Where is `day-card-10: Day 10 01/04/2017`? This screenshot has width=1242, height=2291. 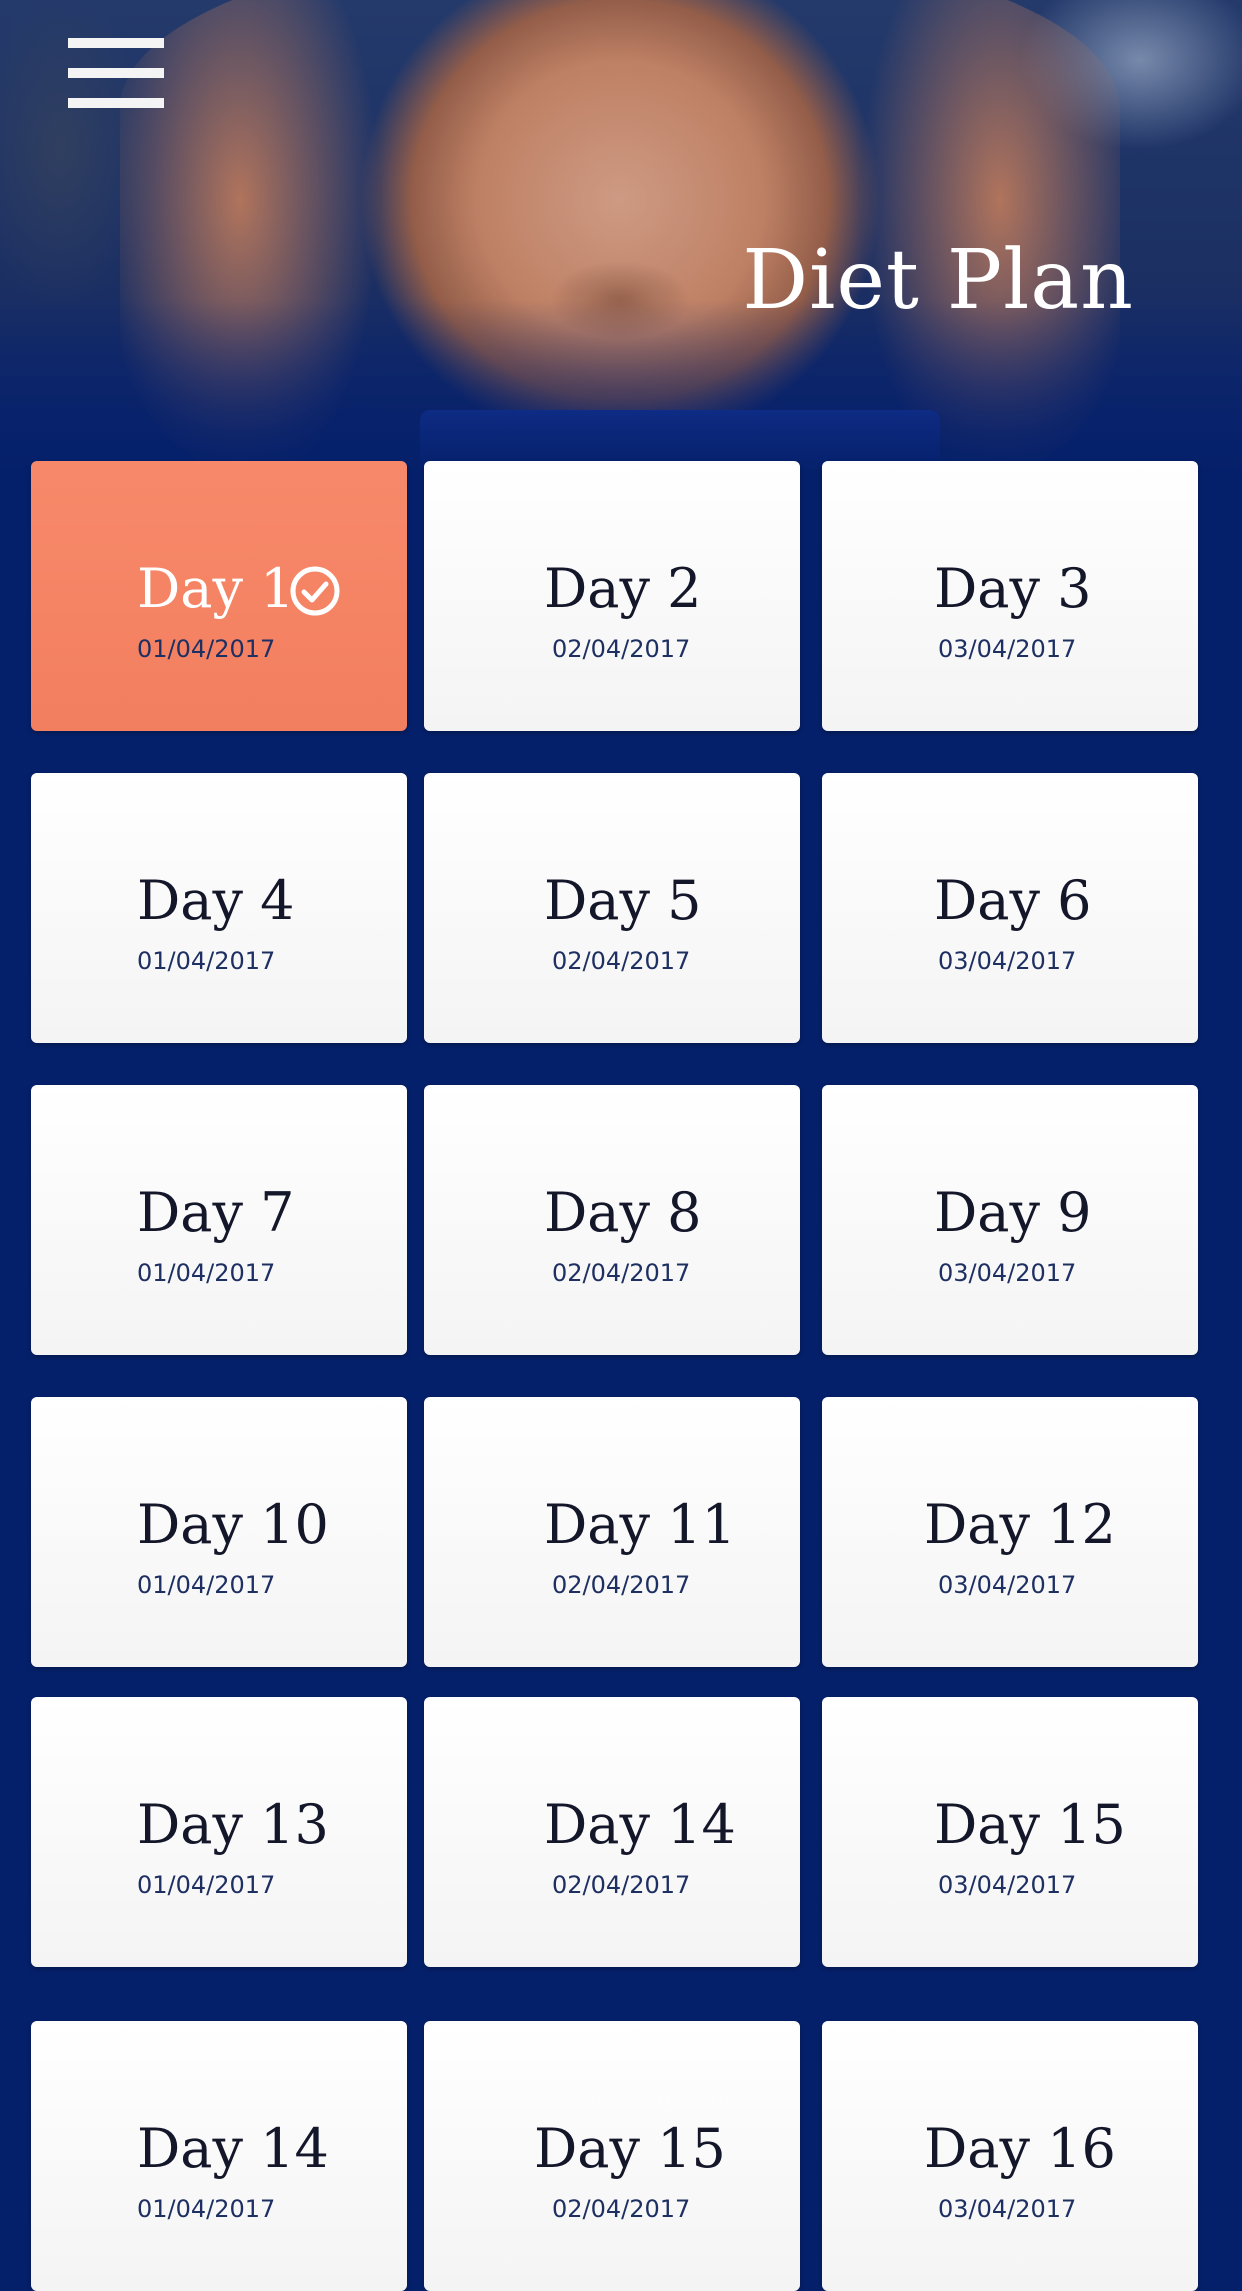 day-card-10: Day 10 01/04/2017 is located at coordinates (219, 1532).